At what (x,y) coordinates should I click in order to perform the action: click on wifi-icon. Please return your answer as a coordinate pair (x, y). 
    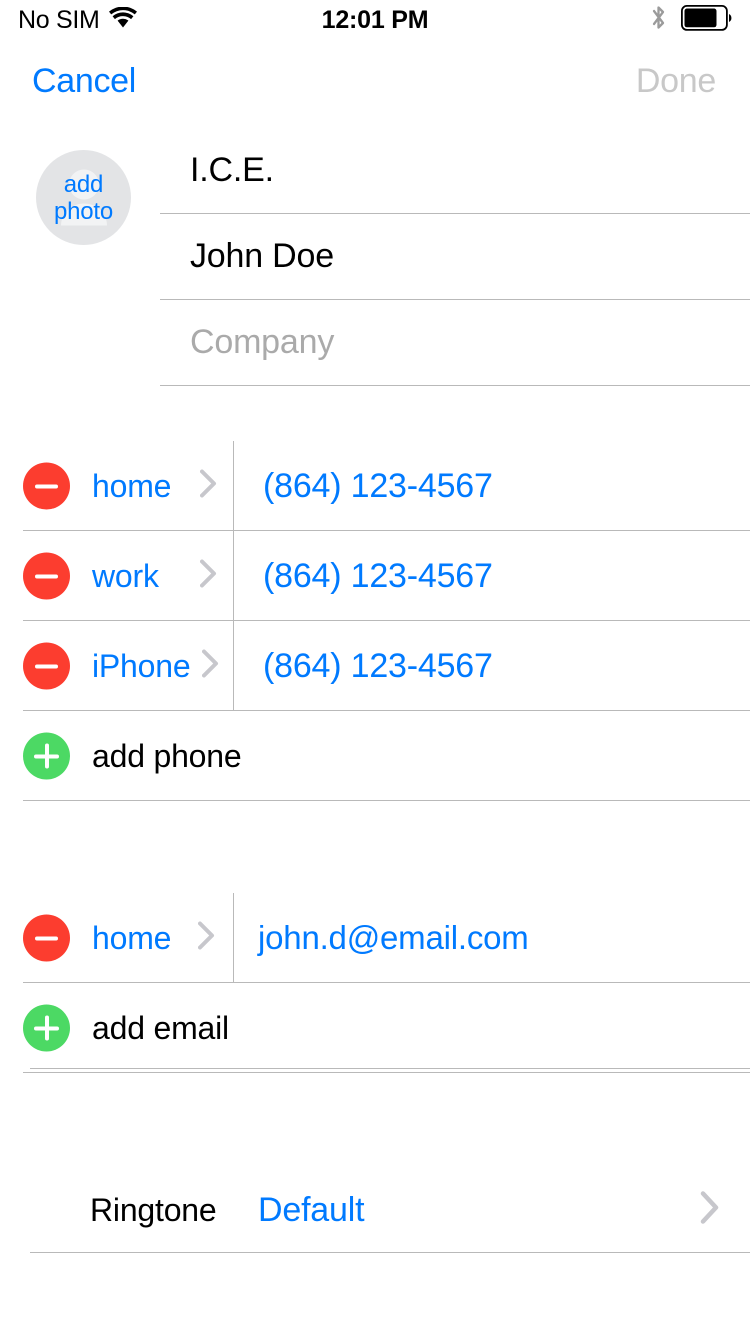
    Looking at the image, I should click on (122, 19).